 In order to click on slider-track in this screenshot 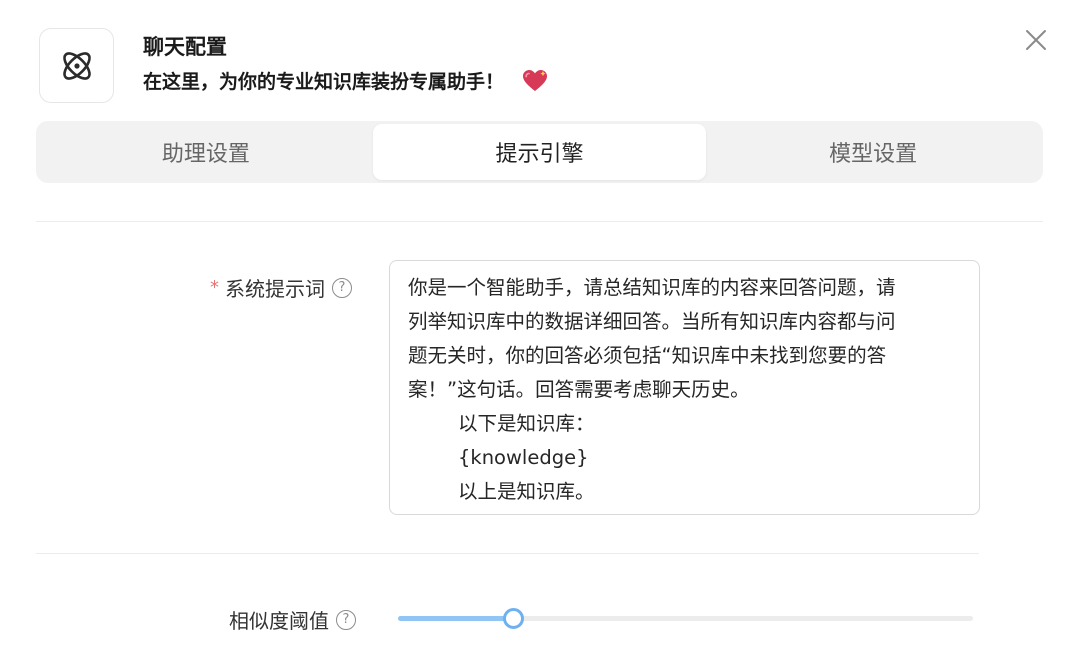, I will do `click(455, 618)`.